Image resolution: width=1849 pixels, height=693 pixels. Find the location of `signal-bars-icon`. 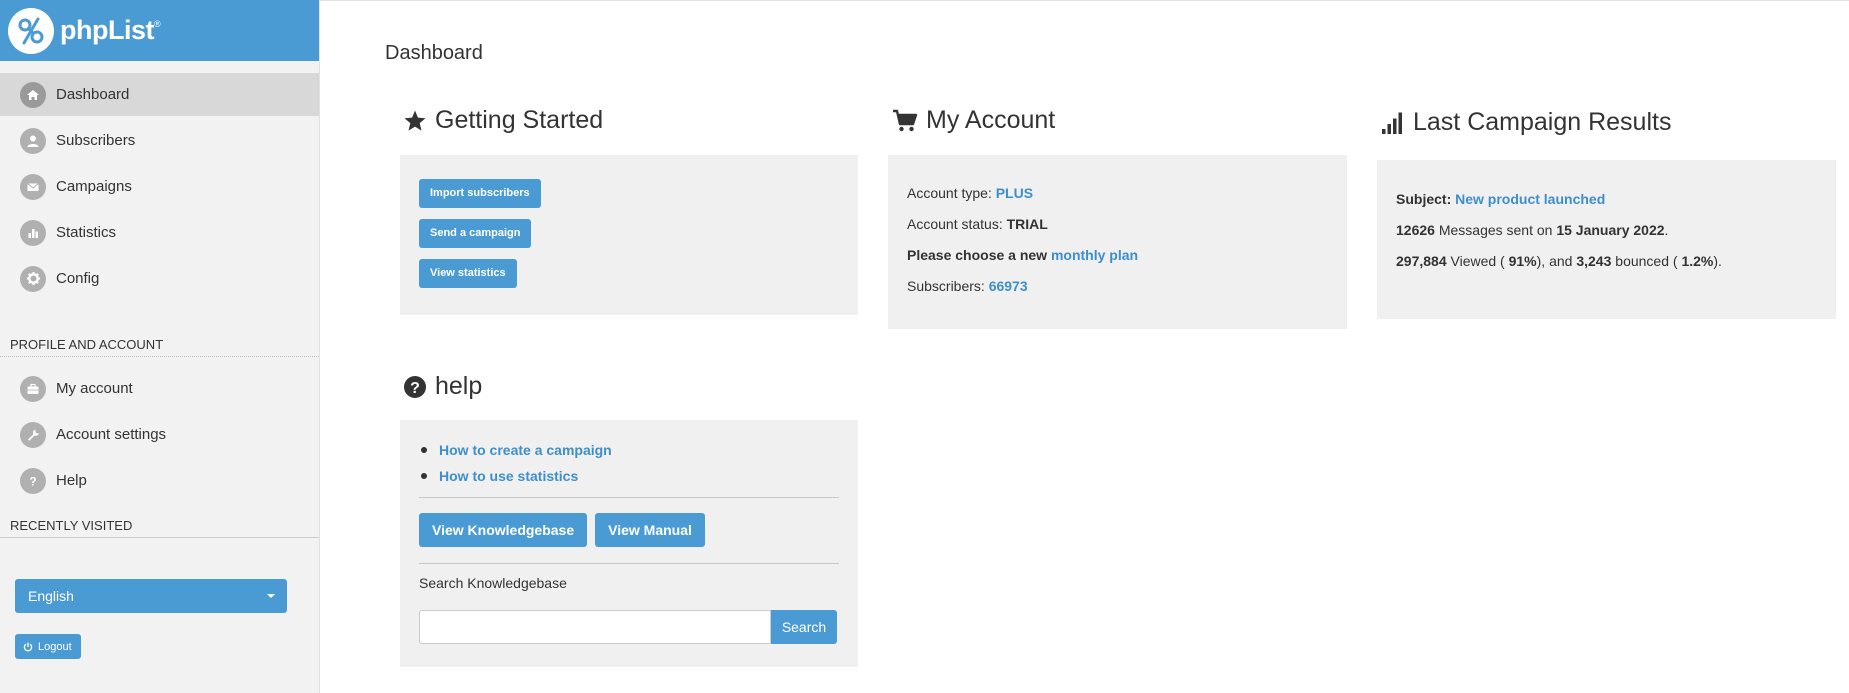

signal-bars-icon is located at coordinates (1392, 123).